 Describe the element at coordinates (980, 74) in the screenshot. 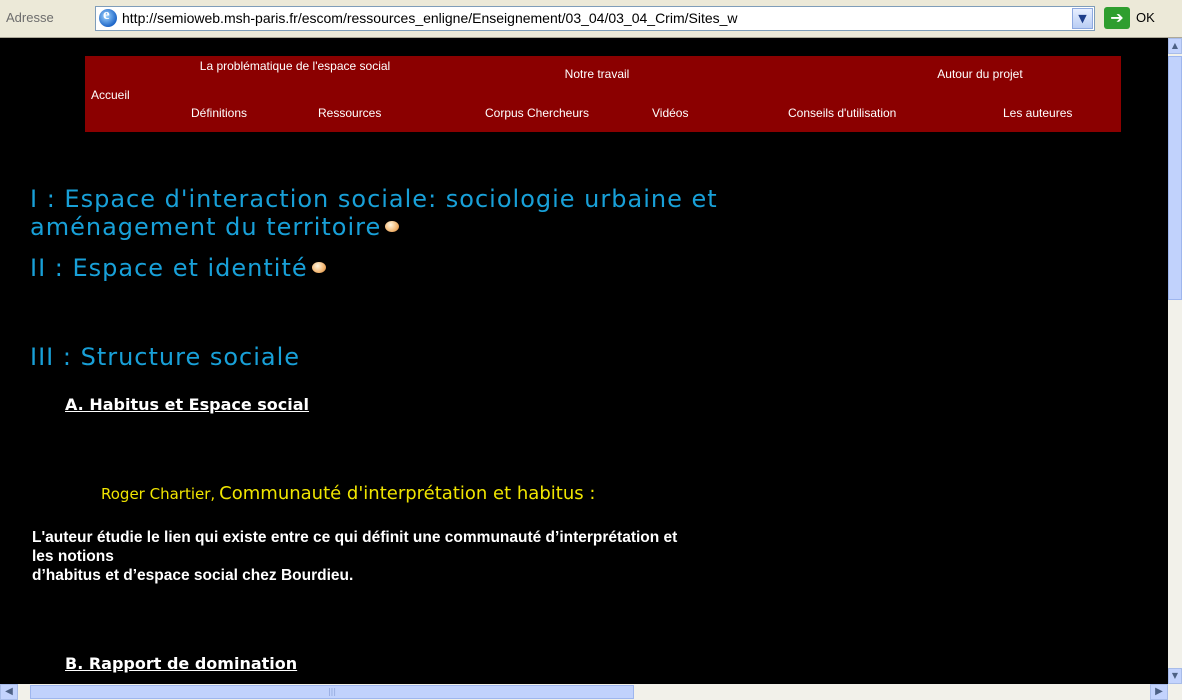

I see `nav-group-projet: Autour du projet` at that location.